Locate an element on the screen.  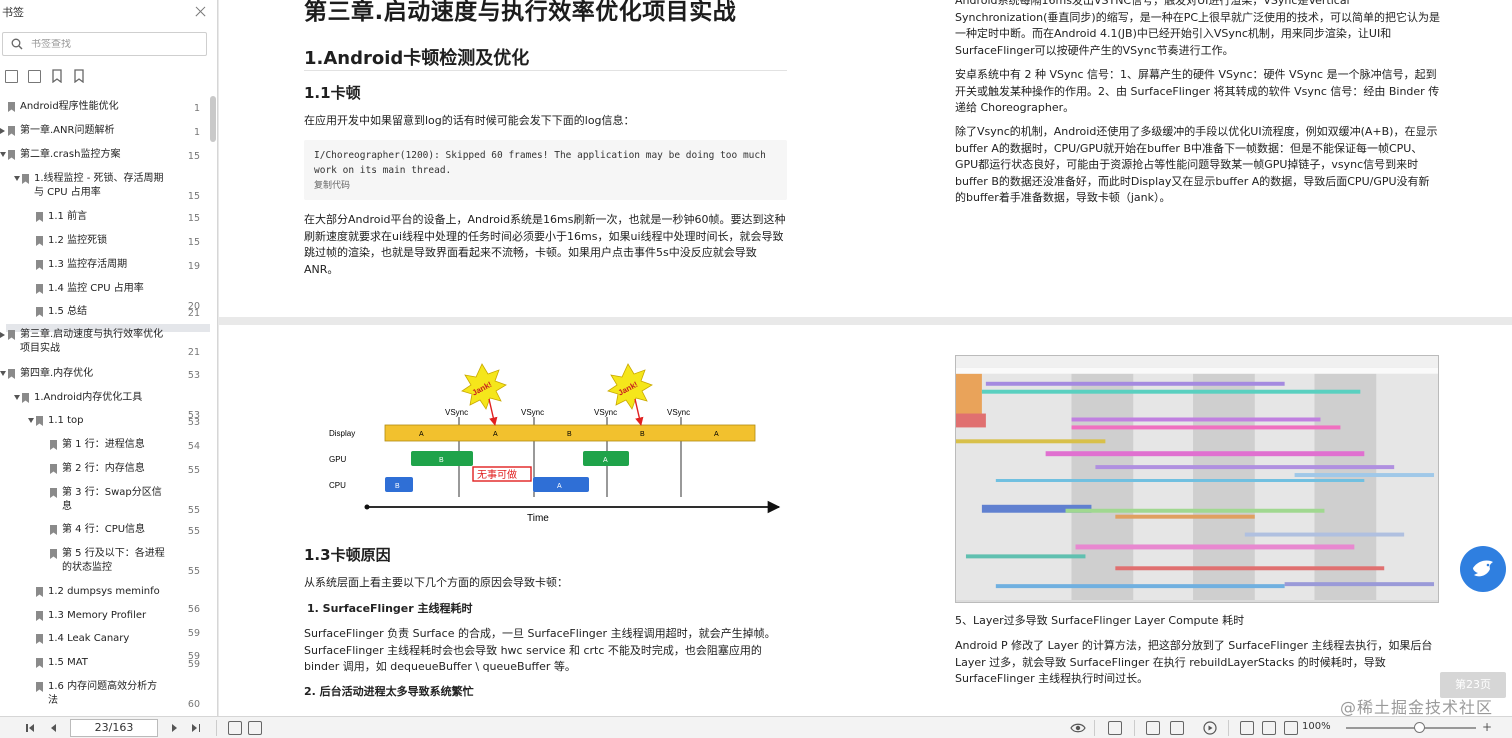
continuous-page-icon is located at coordinates (1177, 728).